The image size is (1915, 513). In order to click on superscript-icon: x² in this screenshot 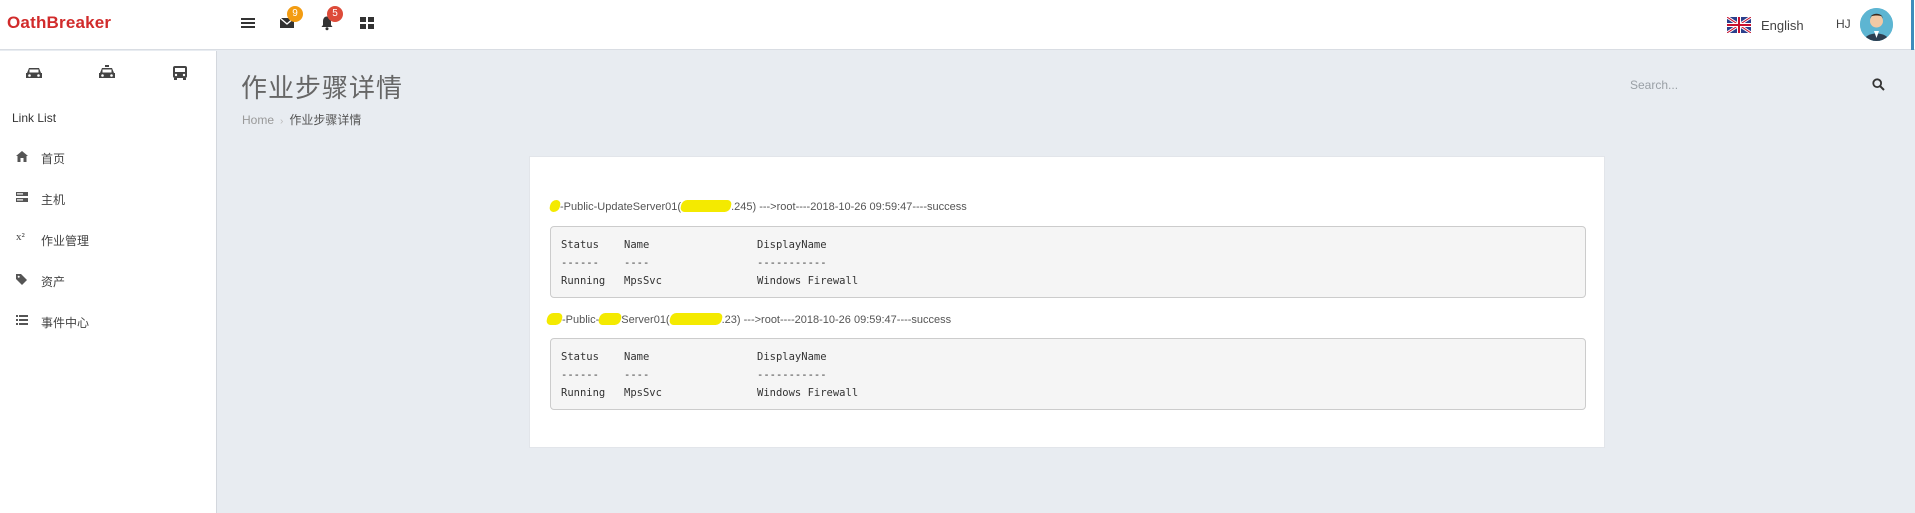, I will do `click(20, 237)`.